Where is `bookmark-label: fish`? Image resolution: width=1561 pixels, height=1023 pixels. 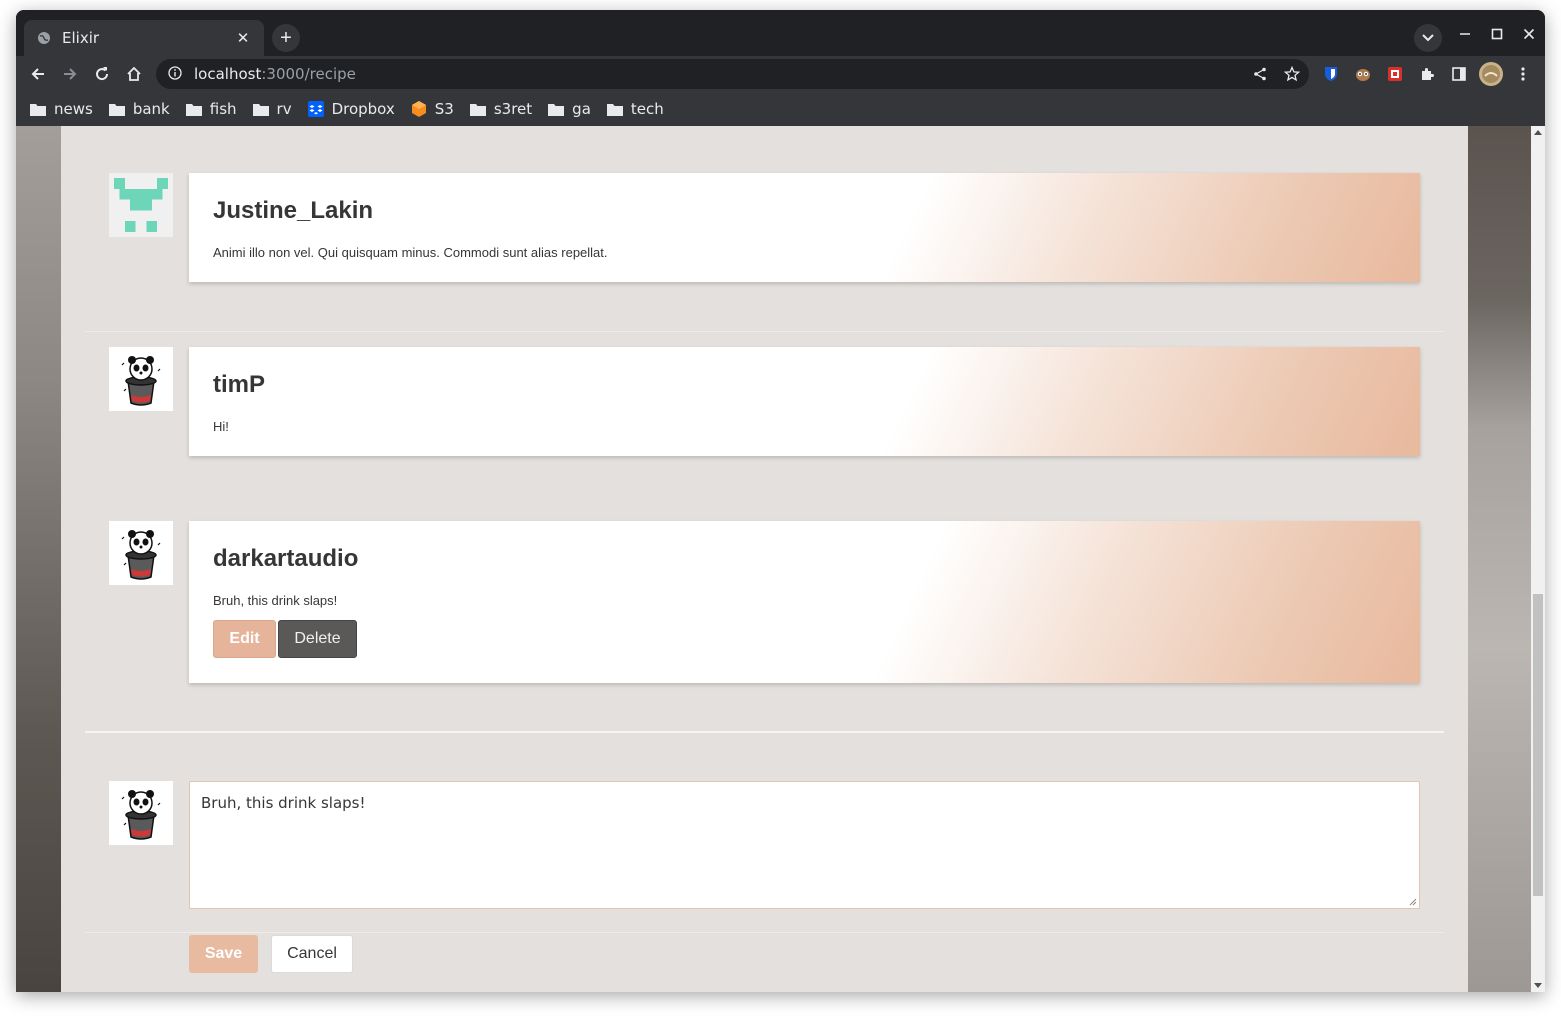 bookmark-label: fish is located at coordinates (223, 109).